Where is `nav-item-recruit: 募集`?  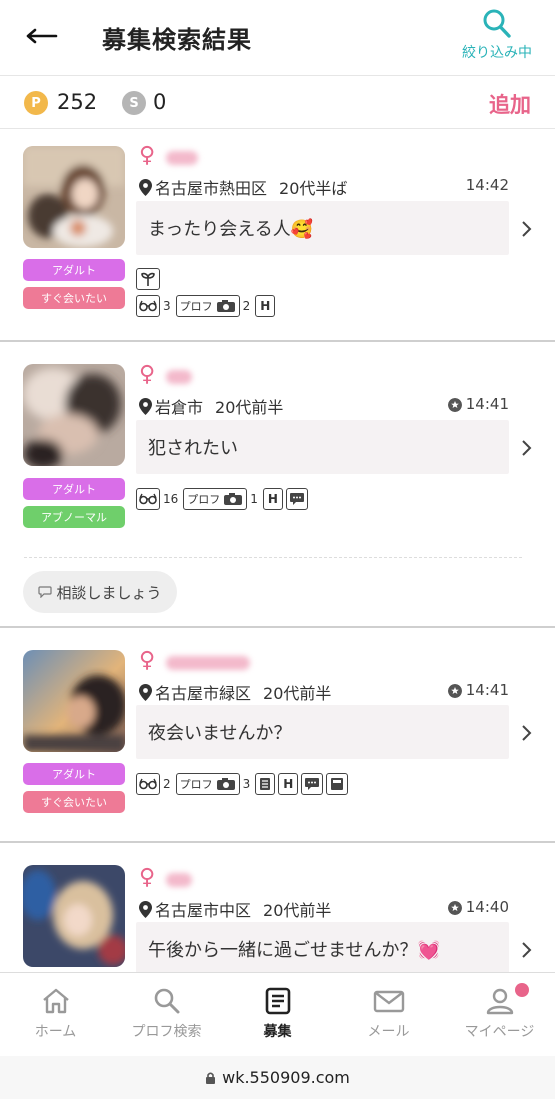
nav-item-recruit: 募集 is located at coordinates (277, 1014).